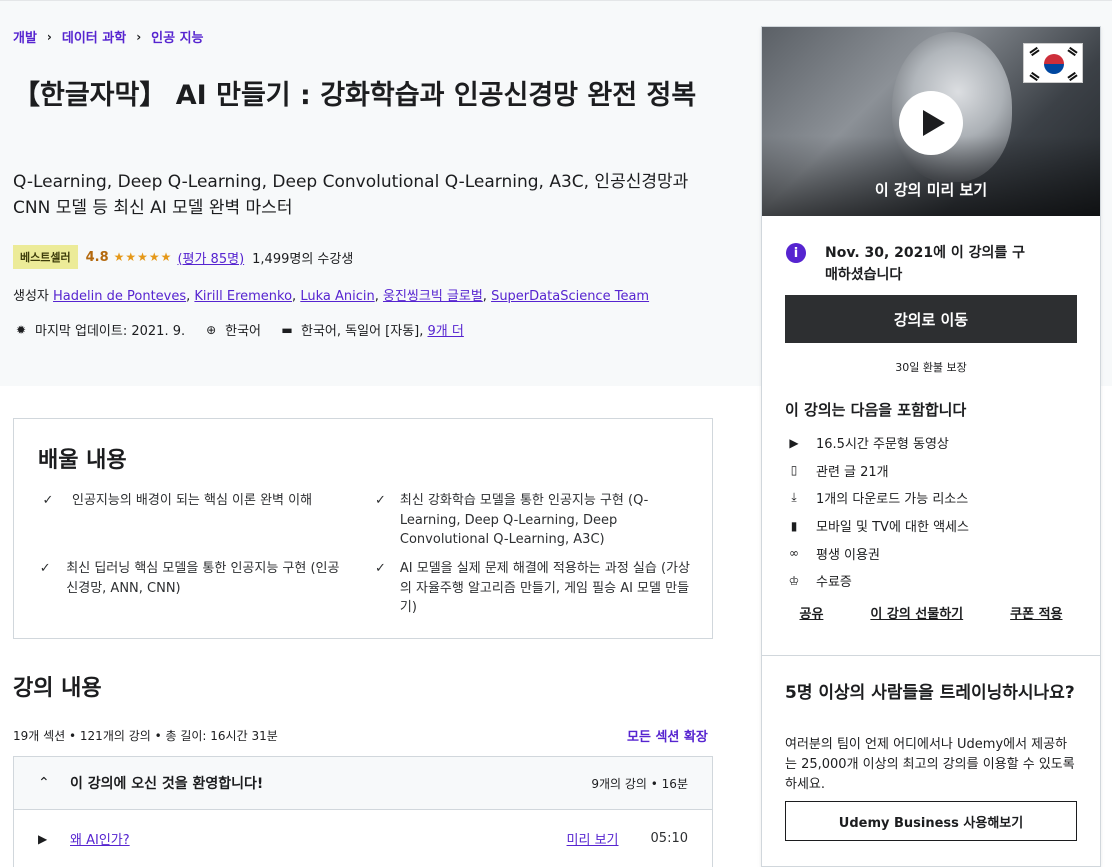  I want to click on lecture-duration: 05:10, so click(669, 838).